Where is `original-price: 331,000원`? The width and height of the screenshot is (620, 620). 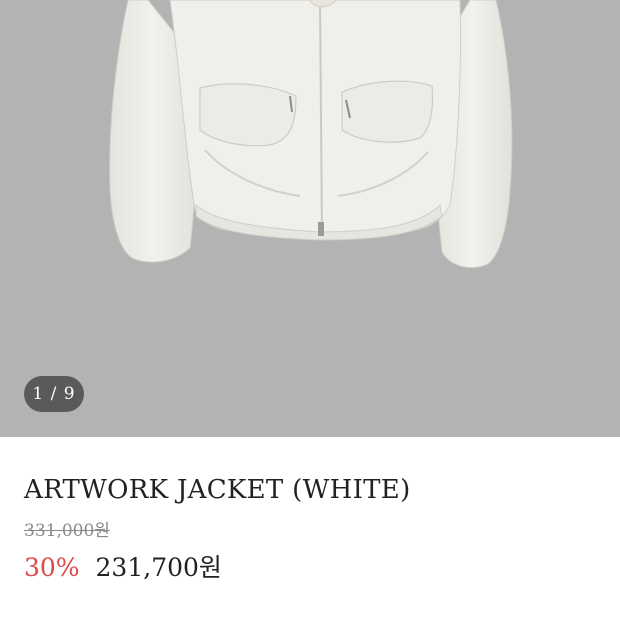 original-price: 331,000원 is located at coordinates (67, 531).